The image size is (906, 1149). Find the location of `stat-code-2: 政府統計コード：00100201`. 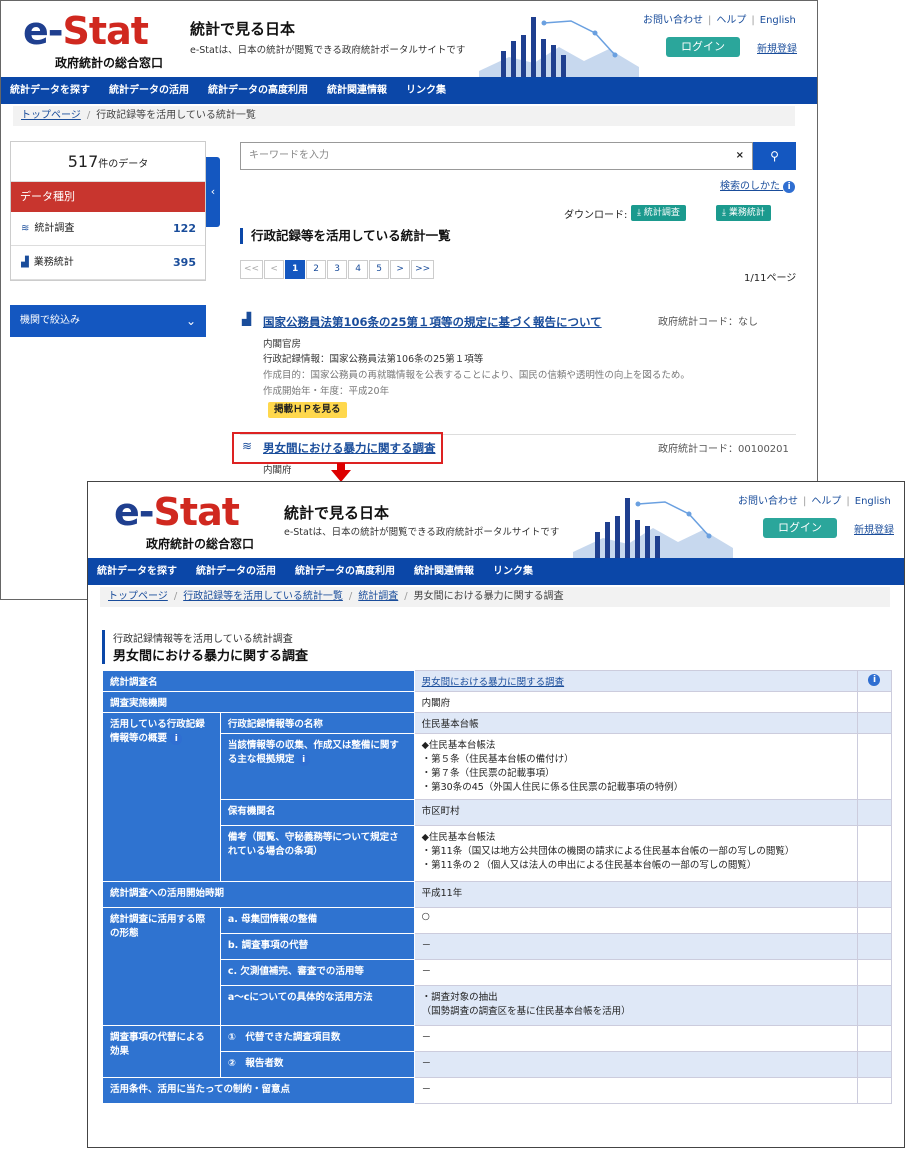

stat-code-2: 政府統計コード：00100201 is located at coordinates (723, 449).